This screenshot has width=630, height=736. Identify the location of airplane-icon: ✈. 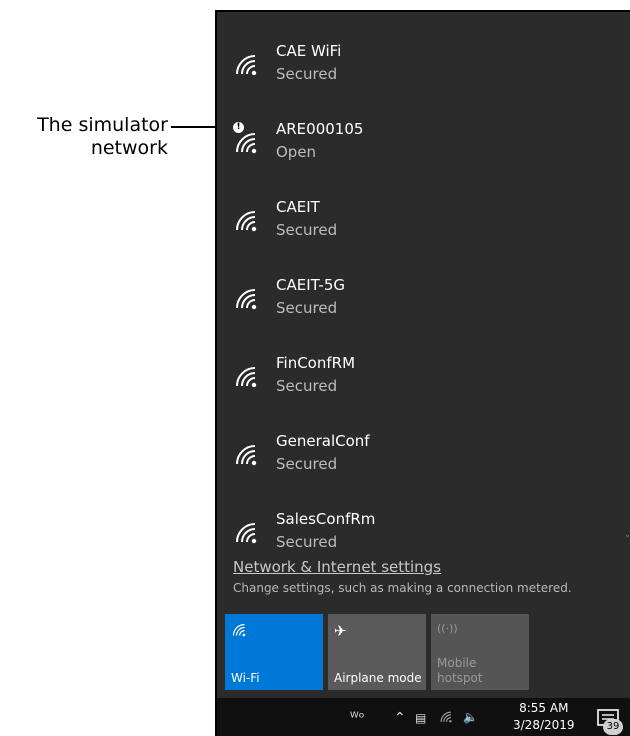
(340, 631).